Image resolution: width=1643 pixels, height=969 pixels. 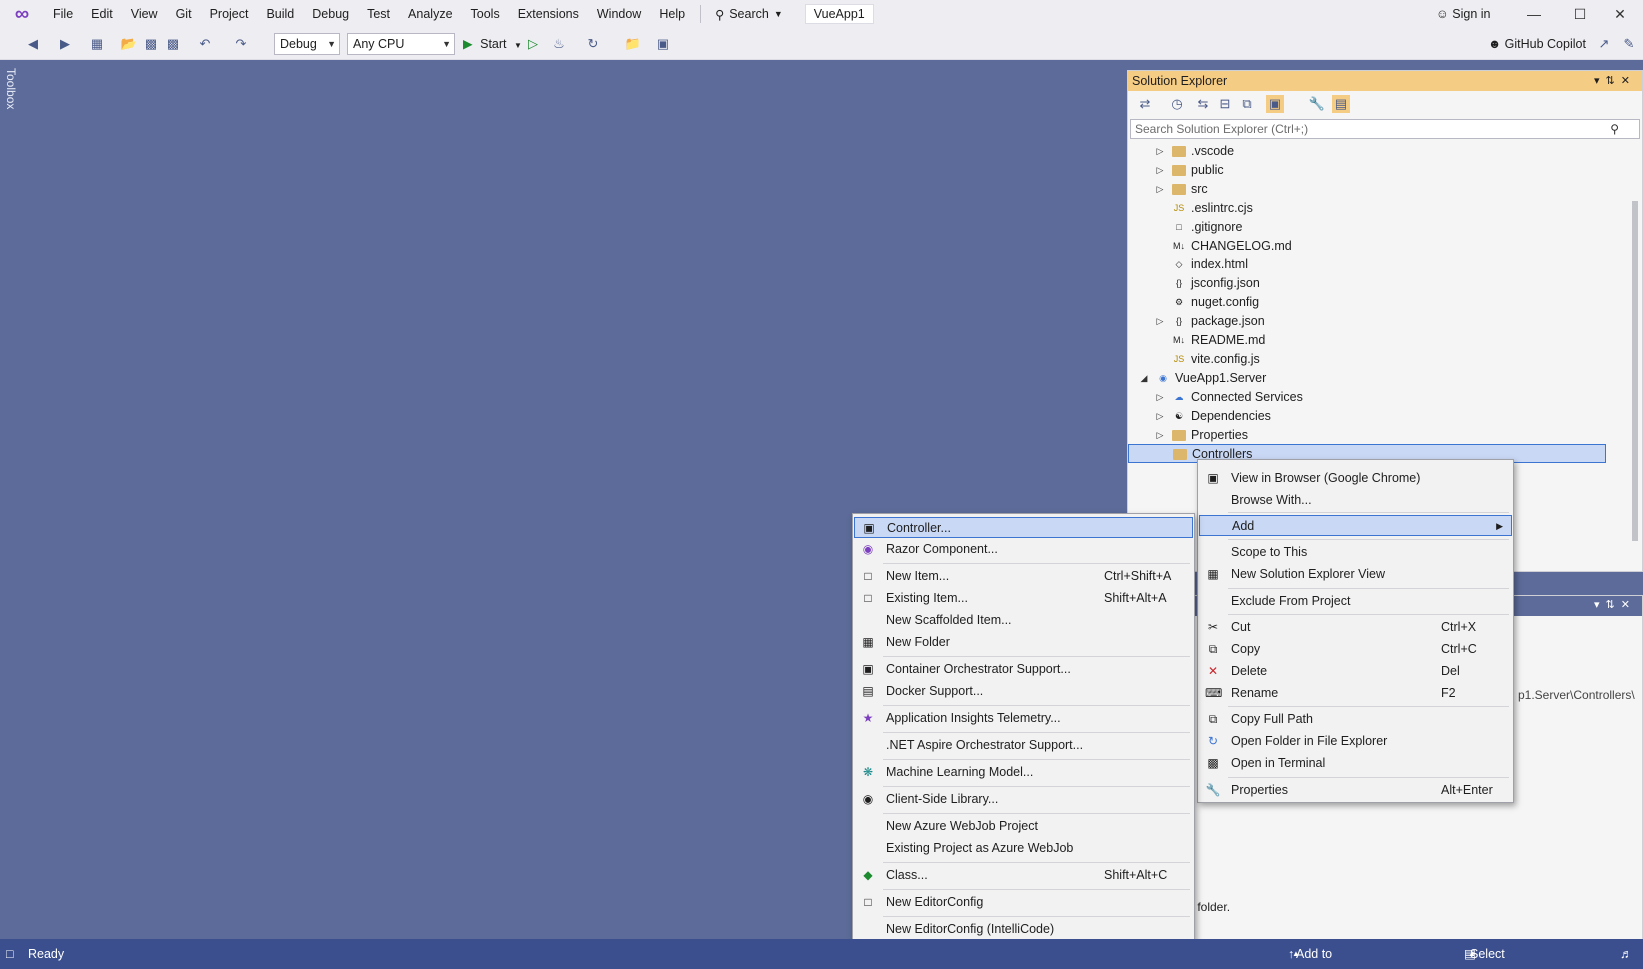 What do you see at coordinates (378, 14) in the screenshot?
I see `menu-test: Test` at bounding box center [378, 14].